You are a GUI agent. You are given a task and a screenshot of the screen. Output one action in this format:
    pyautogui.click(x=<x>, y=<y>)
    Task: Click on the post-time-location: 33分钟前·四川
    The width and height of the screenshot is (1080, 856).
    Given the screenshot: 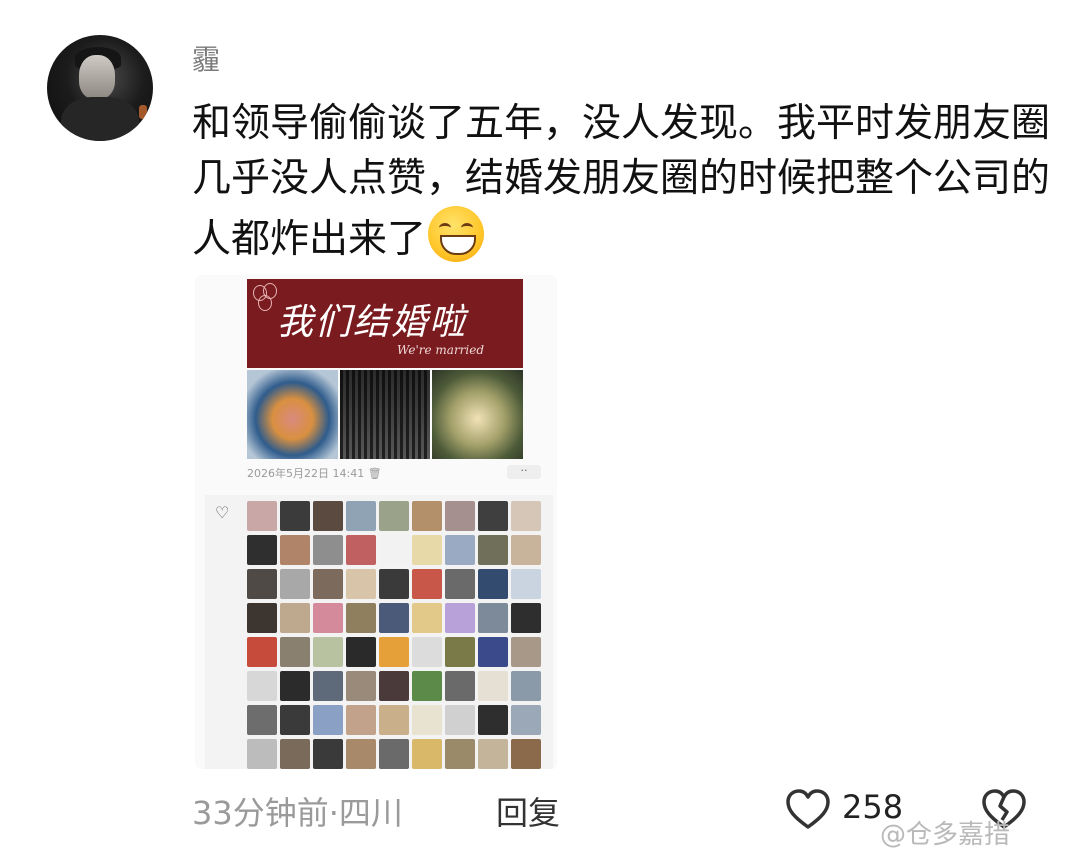 What is the action you would take?
    pyautogui.click(x=297, y=813)
    